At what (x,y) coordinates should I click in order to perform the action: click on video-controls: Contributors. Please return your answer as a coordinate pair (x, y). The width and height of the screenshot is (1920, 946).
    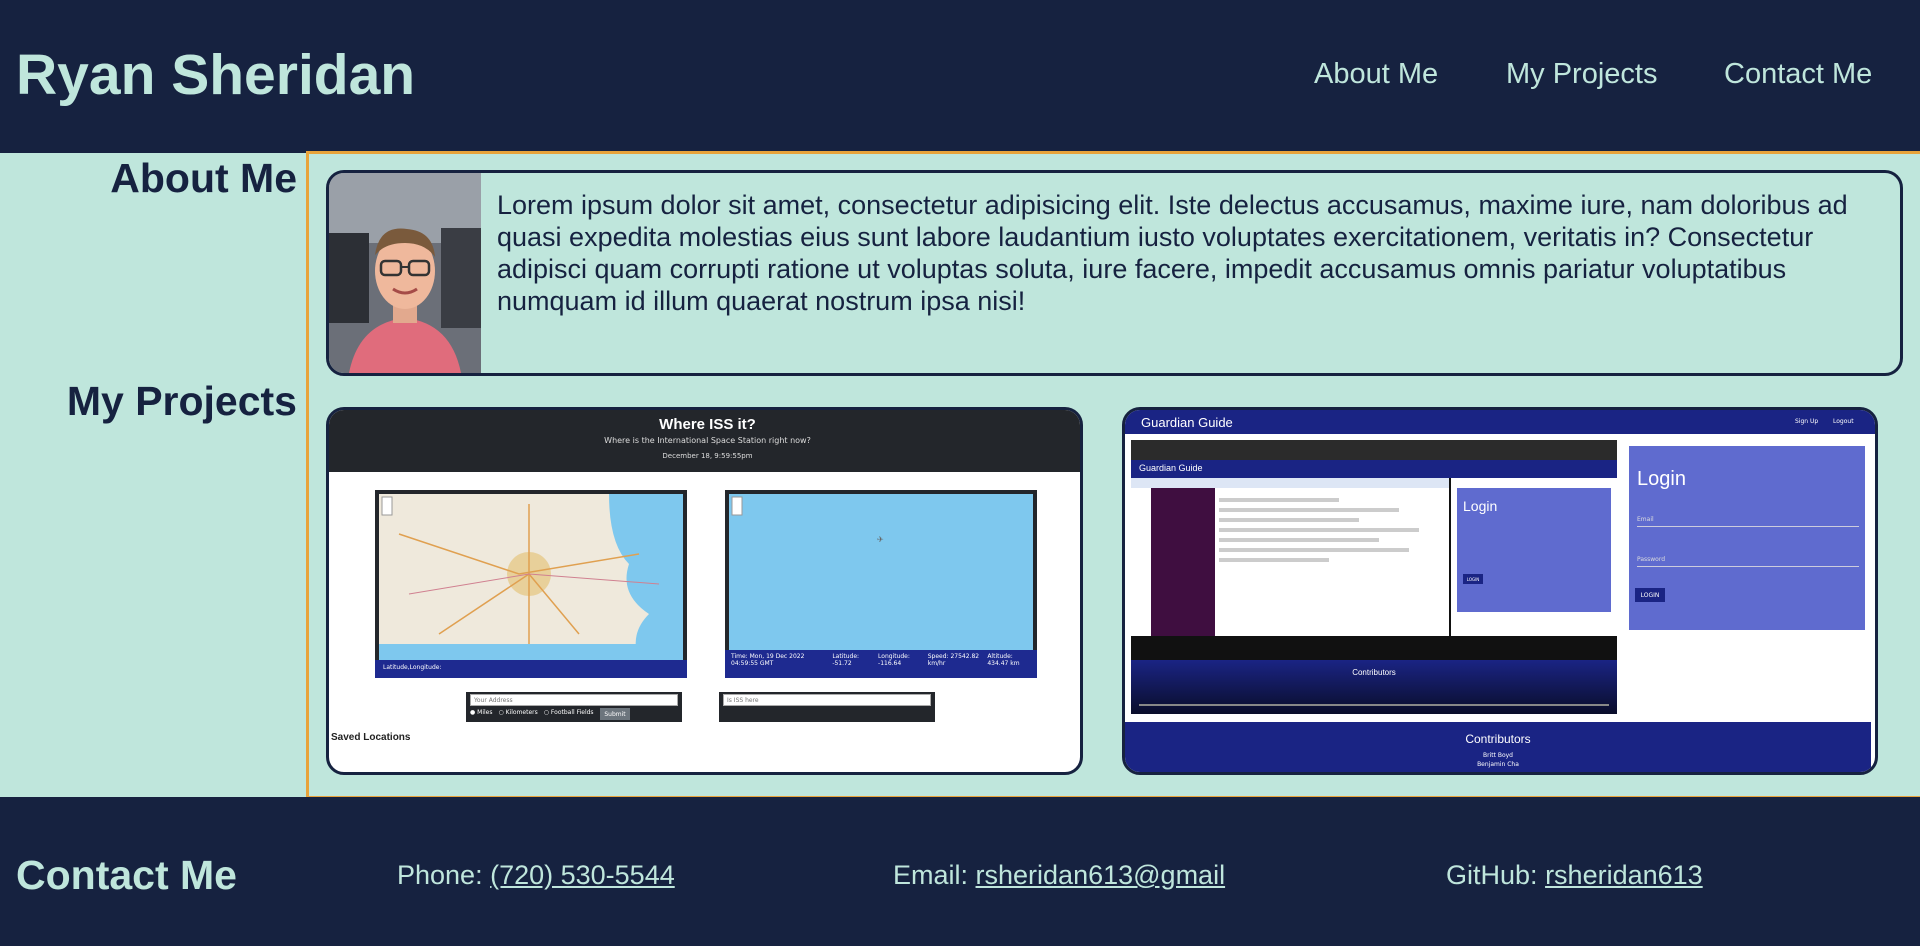
    Looking at the image, I should click on (1374, 687).